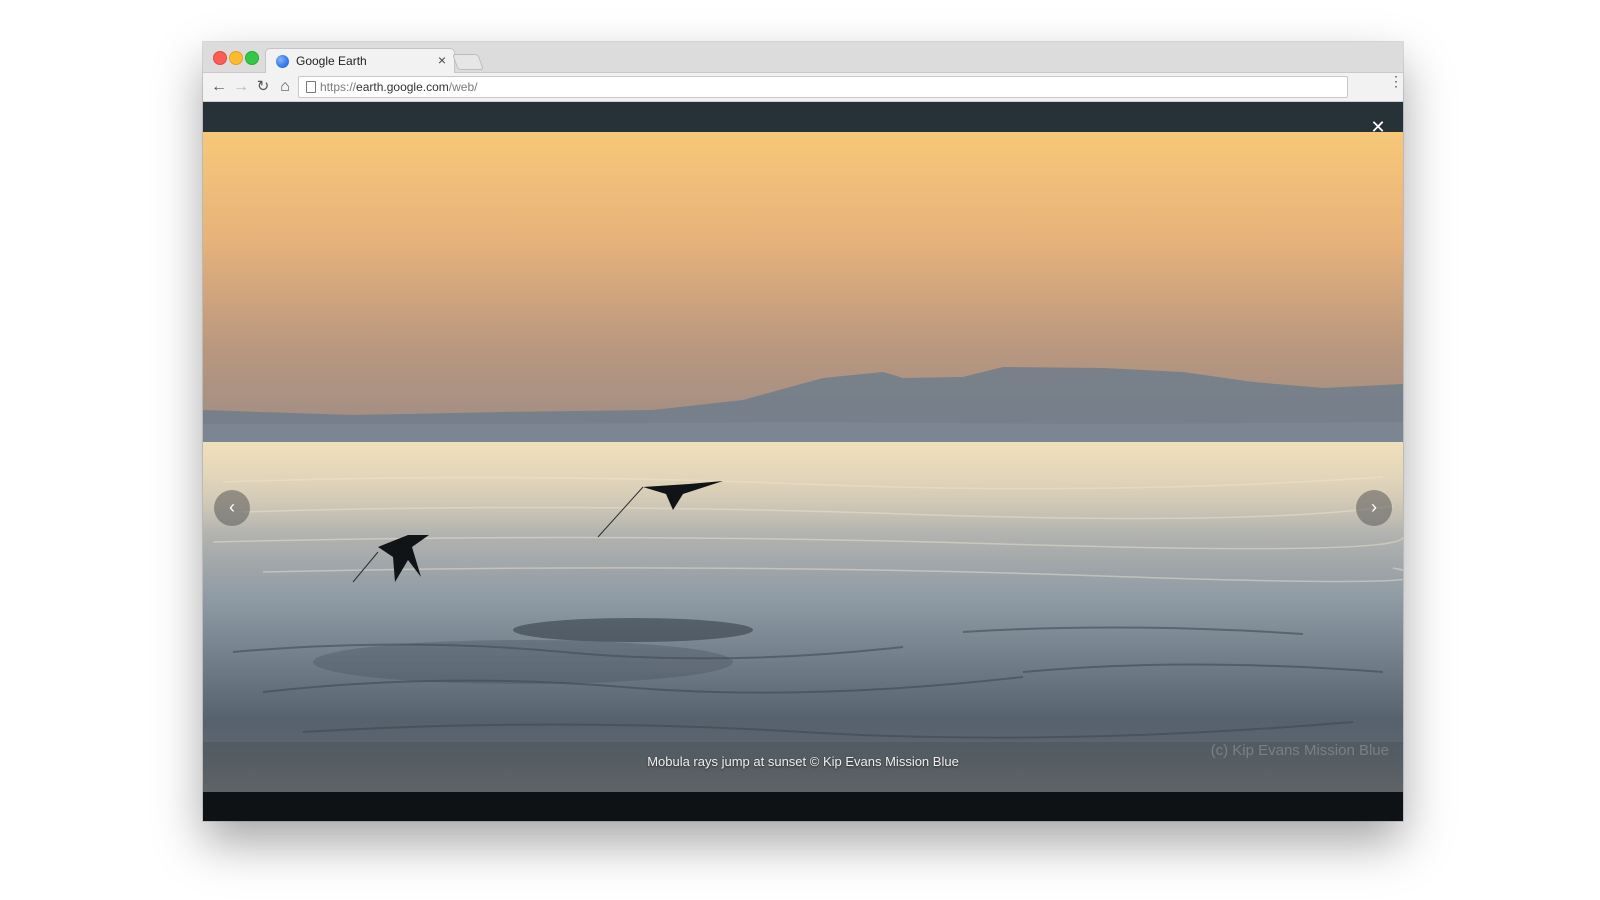 Image resolution: width=1600 pixels, height=900 pixels. What do you see at coordinates (803, 117) in the screenshot?
I see `viewer-top-bar` at bounding box center [803, 117].